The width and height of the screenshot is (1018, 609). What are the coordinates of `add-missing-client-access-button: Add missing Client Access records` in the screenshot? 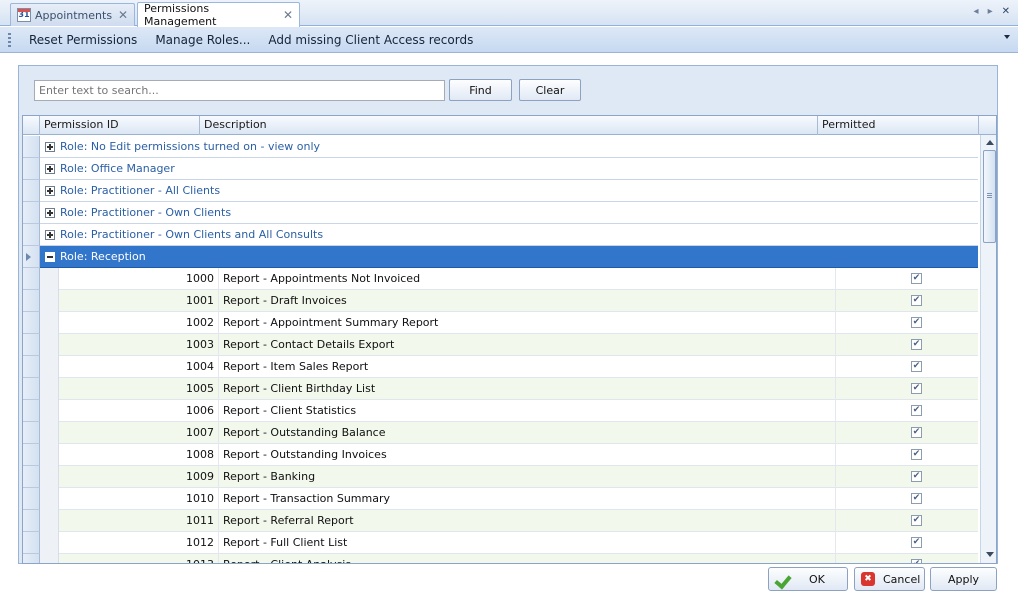 It's located at (370, 40).